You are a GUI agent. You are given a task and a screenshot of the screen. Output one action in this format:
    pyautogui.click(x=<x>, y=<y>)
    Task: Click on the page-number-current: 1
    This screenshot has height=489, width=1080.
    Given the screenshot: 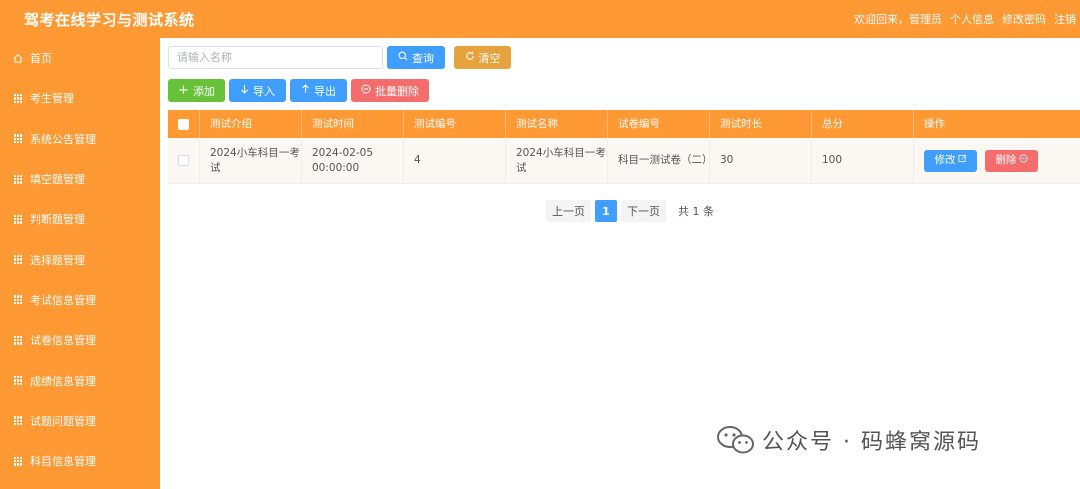 What is the action you would take?
    pyautogui.click(x=606, y=211)
    